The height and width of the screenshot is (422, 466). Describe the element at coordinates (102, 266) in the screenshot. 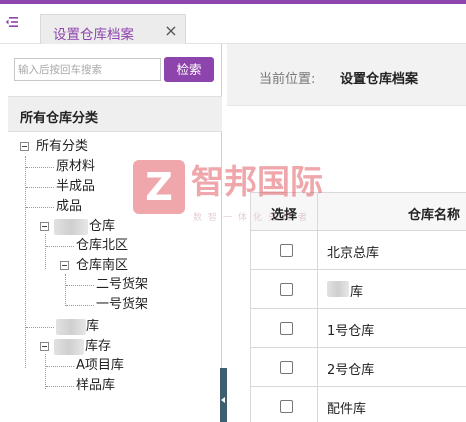

I see `tree-node-warehouse-south: 仓库南区` at that location.